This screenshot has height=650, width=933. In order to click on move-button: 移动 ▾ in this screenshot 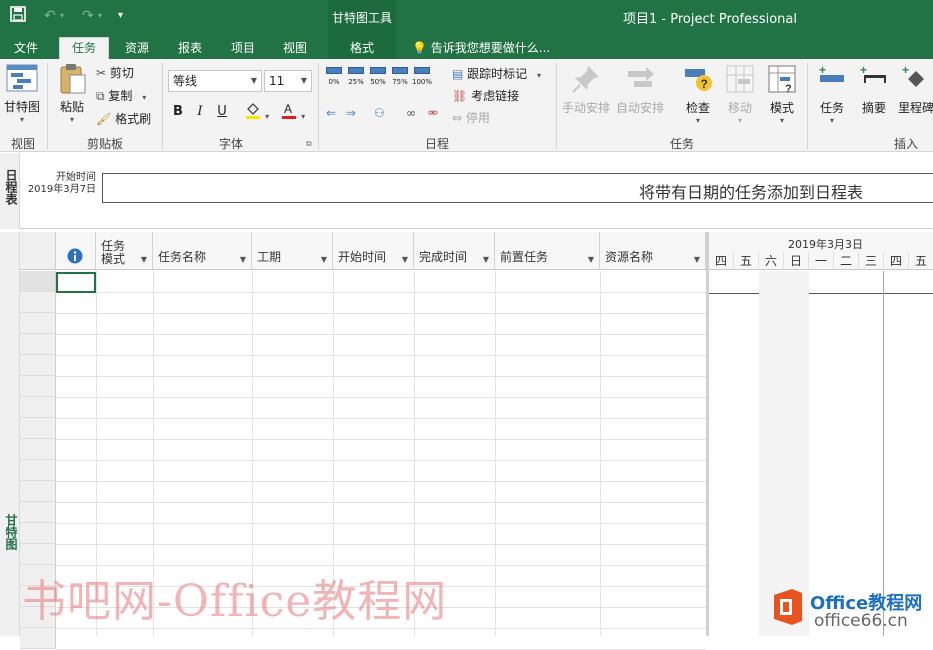, I will do `click(740, 94)`.